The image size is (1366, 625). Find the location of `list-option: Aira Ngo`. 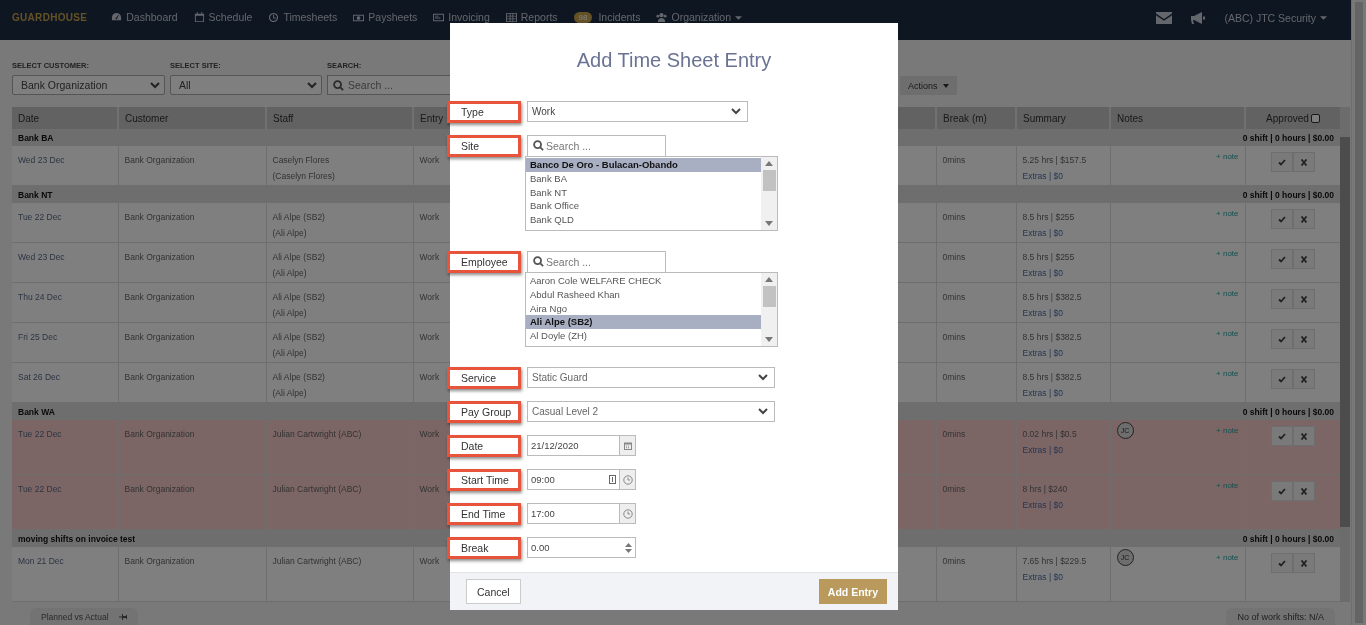

list-option: Aira Ngo is located at coordinates (643, 308).